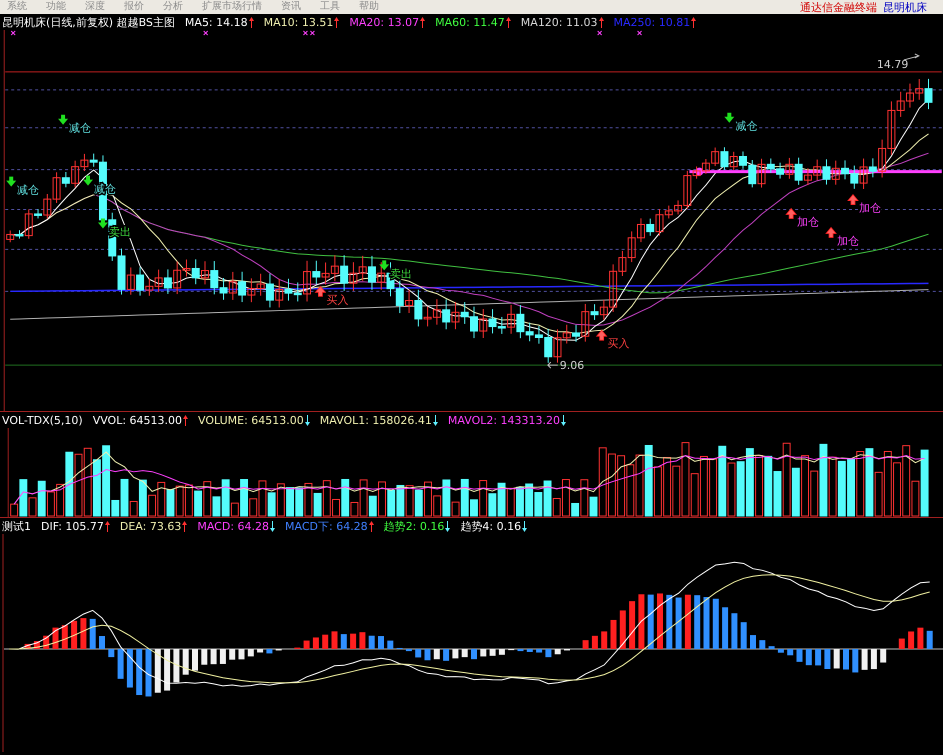 The width and height of the screenshot is (943, 755). What do you see at coordinates (251, 420) in the screenshot?
I see `indicator-value: VOLUME: 64513.00` at bounding box center [251, 420].